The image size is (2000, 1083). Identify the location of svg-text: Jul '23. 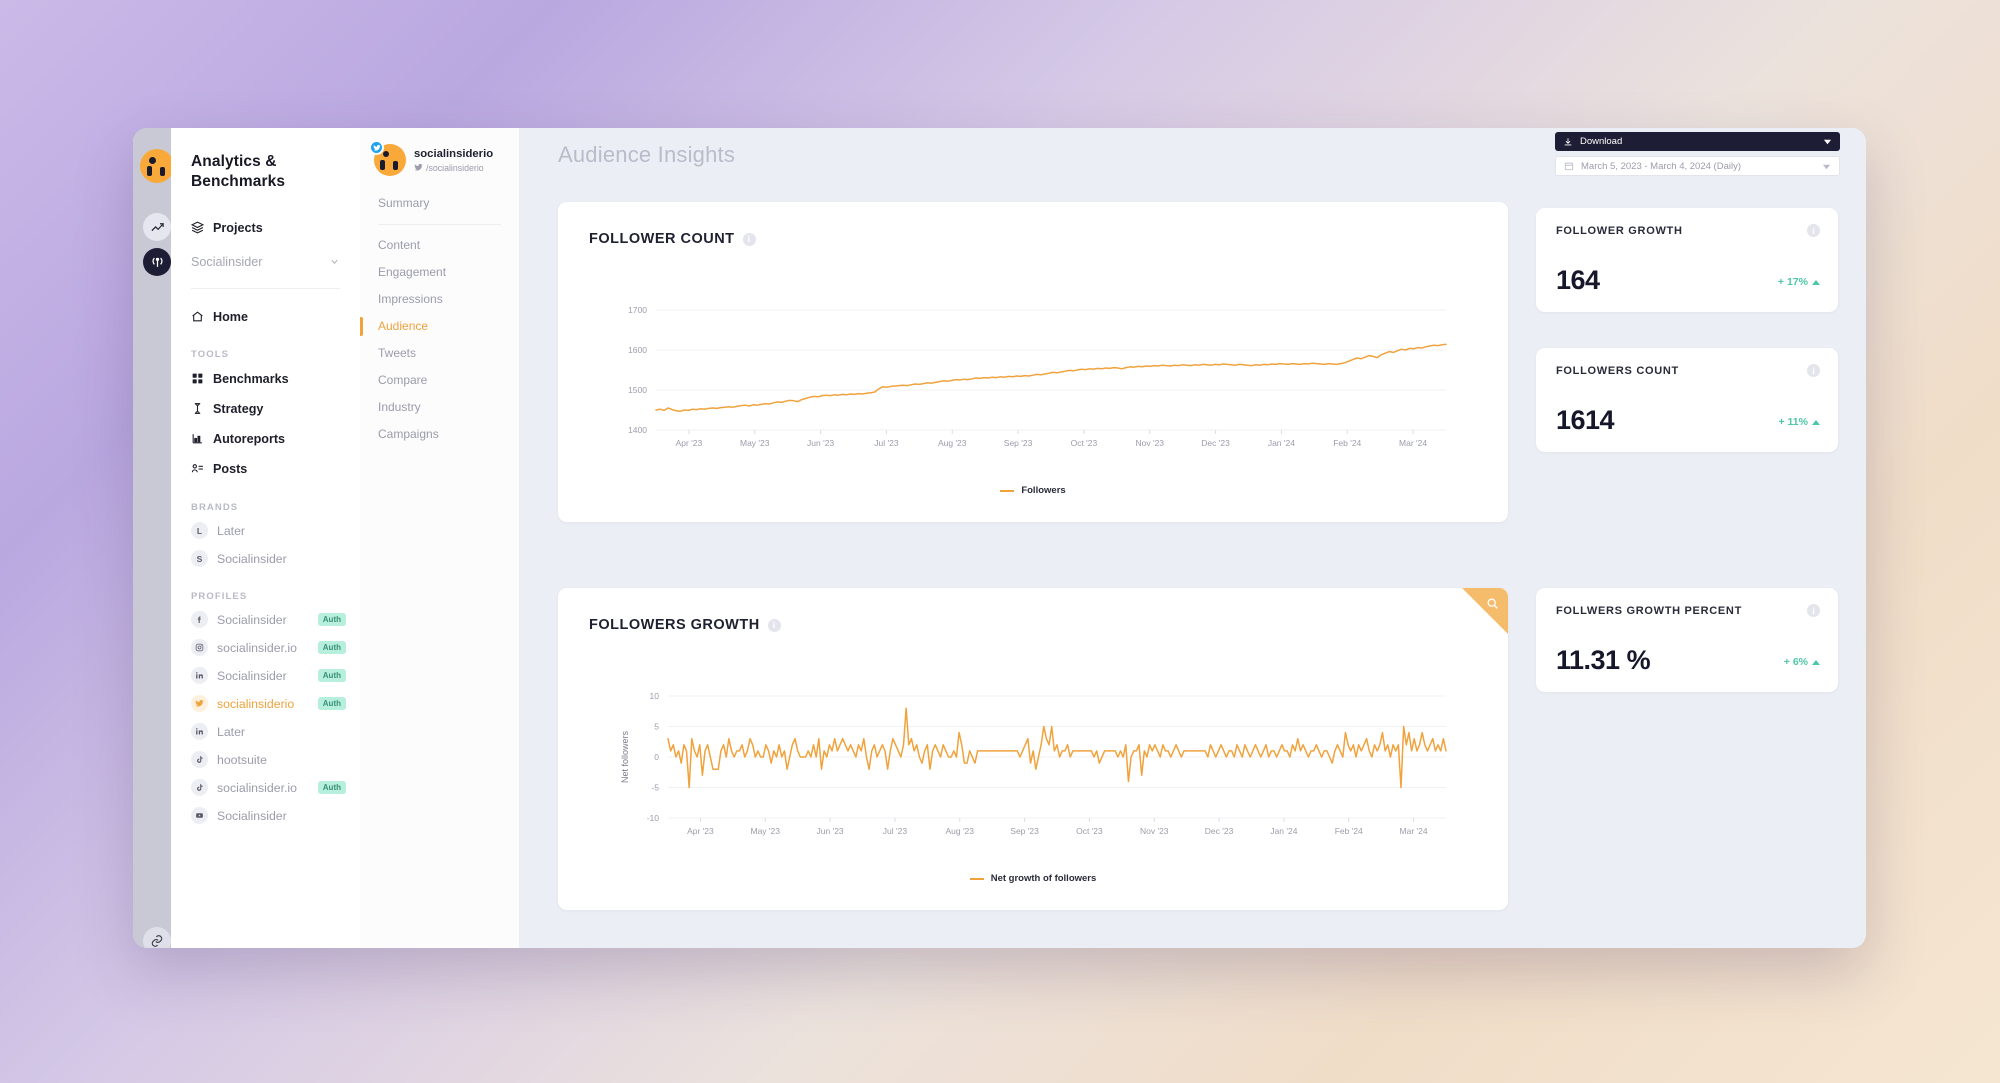
(895, 831).